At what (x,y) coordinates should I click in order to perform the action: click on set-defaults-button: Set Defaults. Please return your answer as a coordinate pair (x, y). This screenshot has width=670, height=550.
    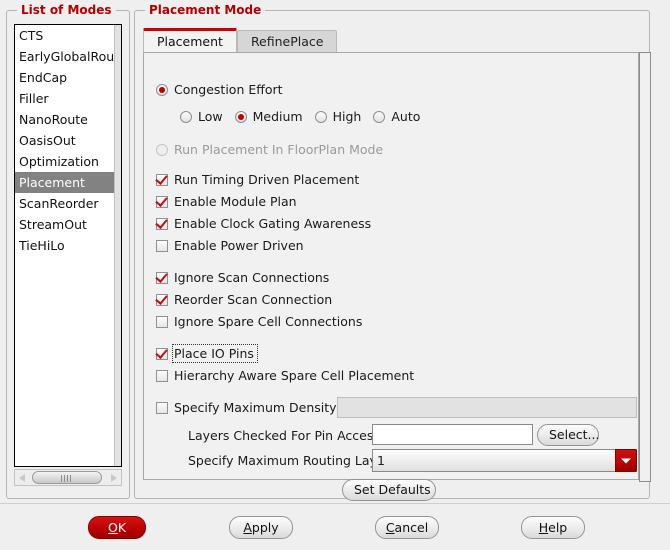
    Looking at the image, I should click on (389, 490).